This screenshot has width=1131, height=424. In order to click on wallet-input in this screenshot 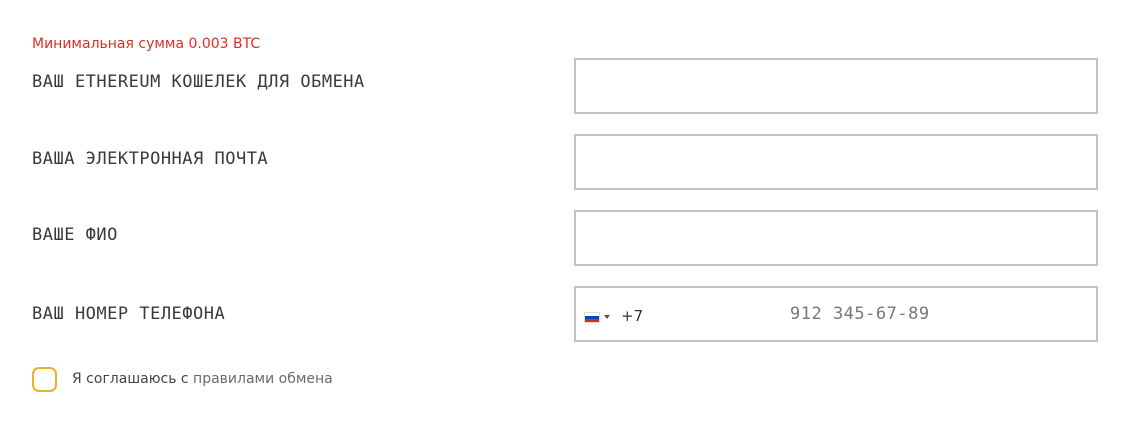, I will do `click(836, 86)`.